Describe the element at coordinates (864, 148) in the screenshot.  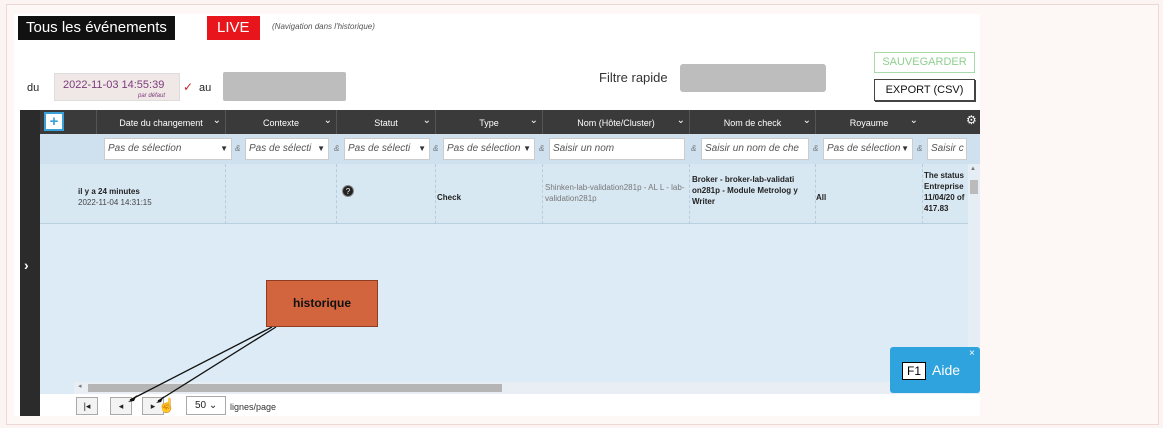
I see `filter-realm-text: Pas de sélection` at that location.